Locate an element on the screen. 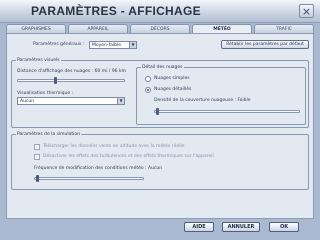 The width and height of the screenshot is (320, 240). weather-update-slider is located at coordinates (89, 178).